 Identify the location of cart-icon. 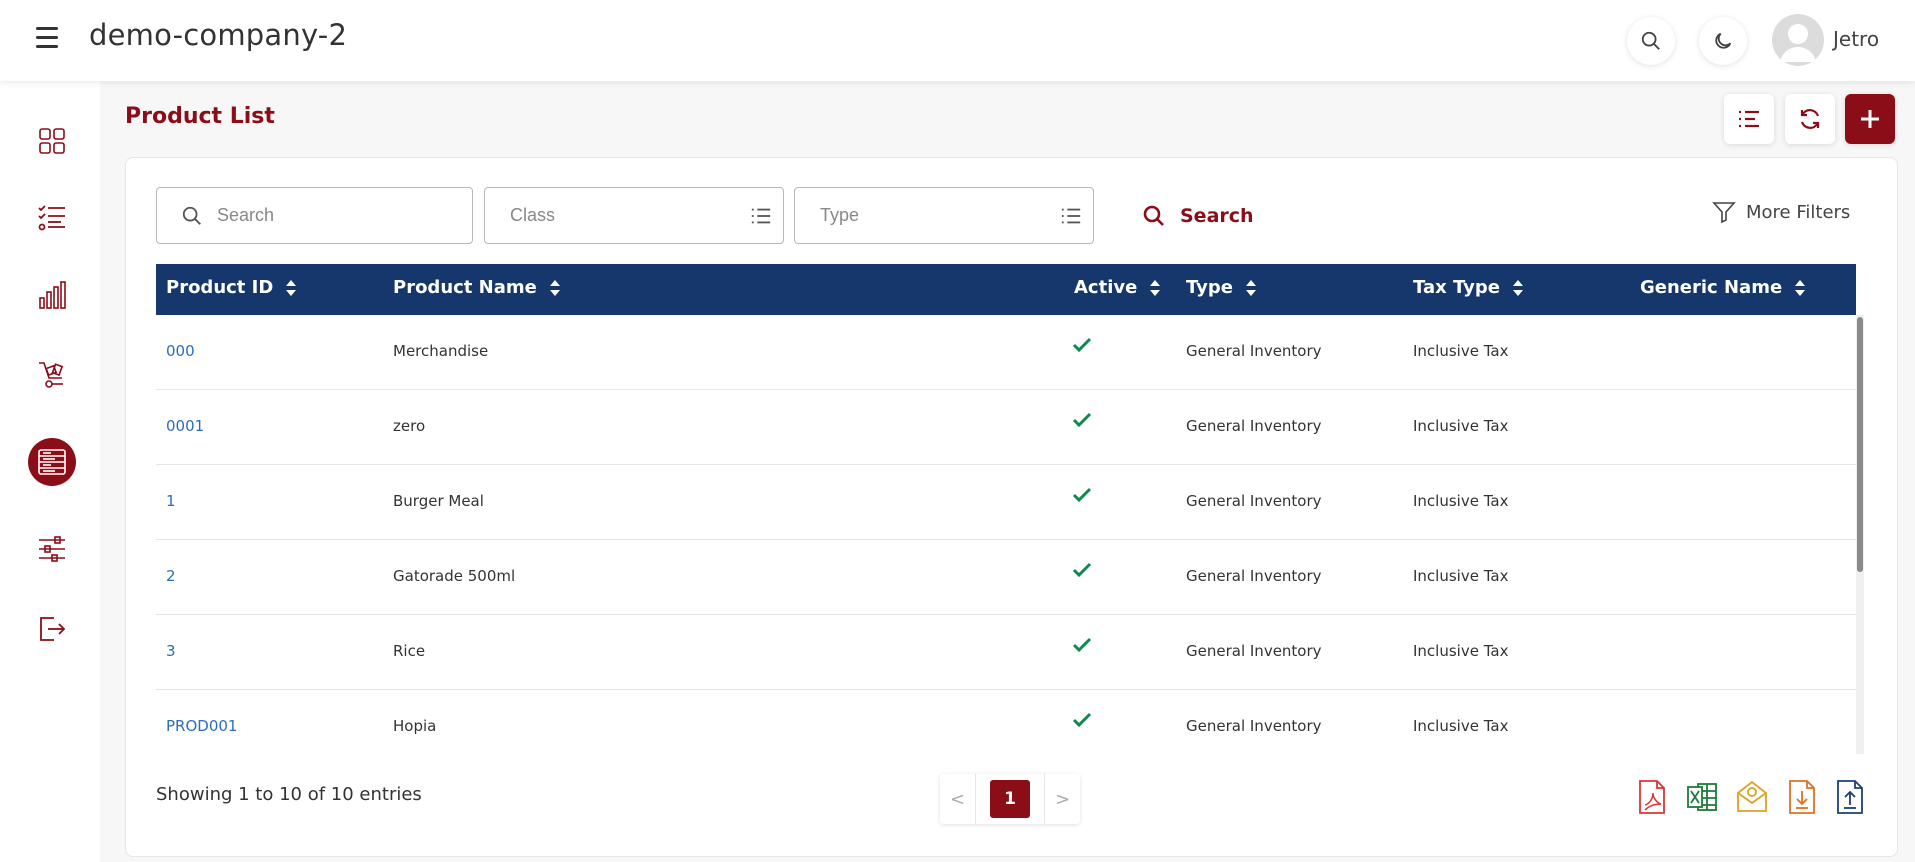
(52, 375).